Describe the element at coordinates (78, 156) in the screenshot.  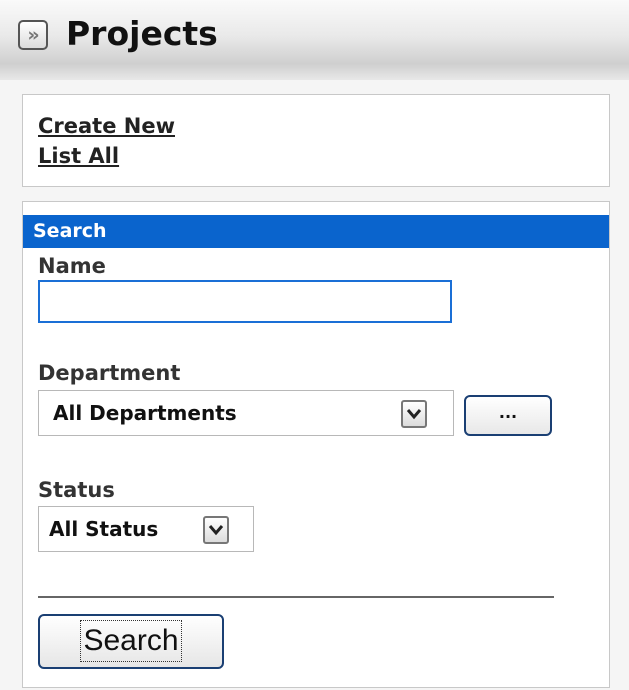
I see `list-all-link: List All` at that location.